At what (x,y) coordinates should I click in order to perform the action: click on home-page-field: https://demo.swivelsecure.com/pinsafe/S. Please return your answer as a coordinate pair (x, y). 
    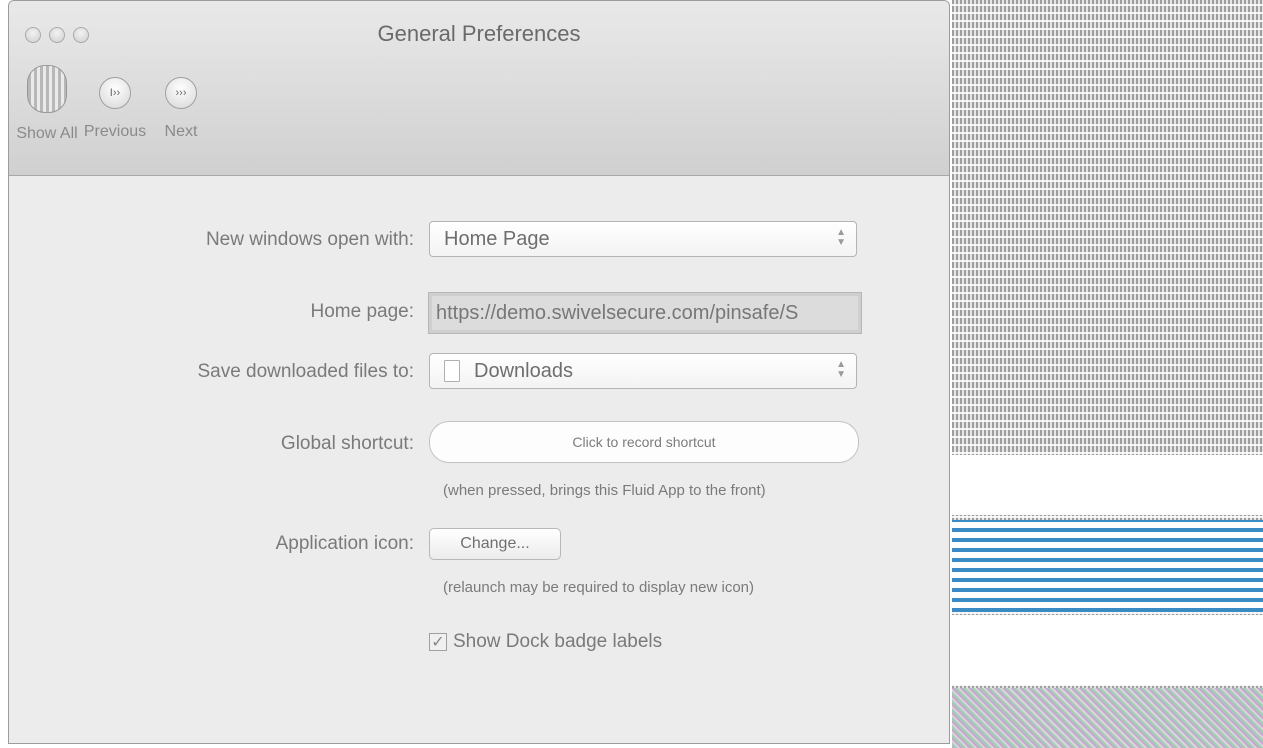
    Looking at the image, I should click on (645, 313).